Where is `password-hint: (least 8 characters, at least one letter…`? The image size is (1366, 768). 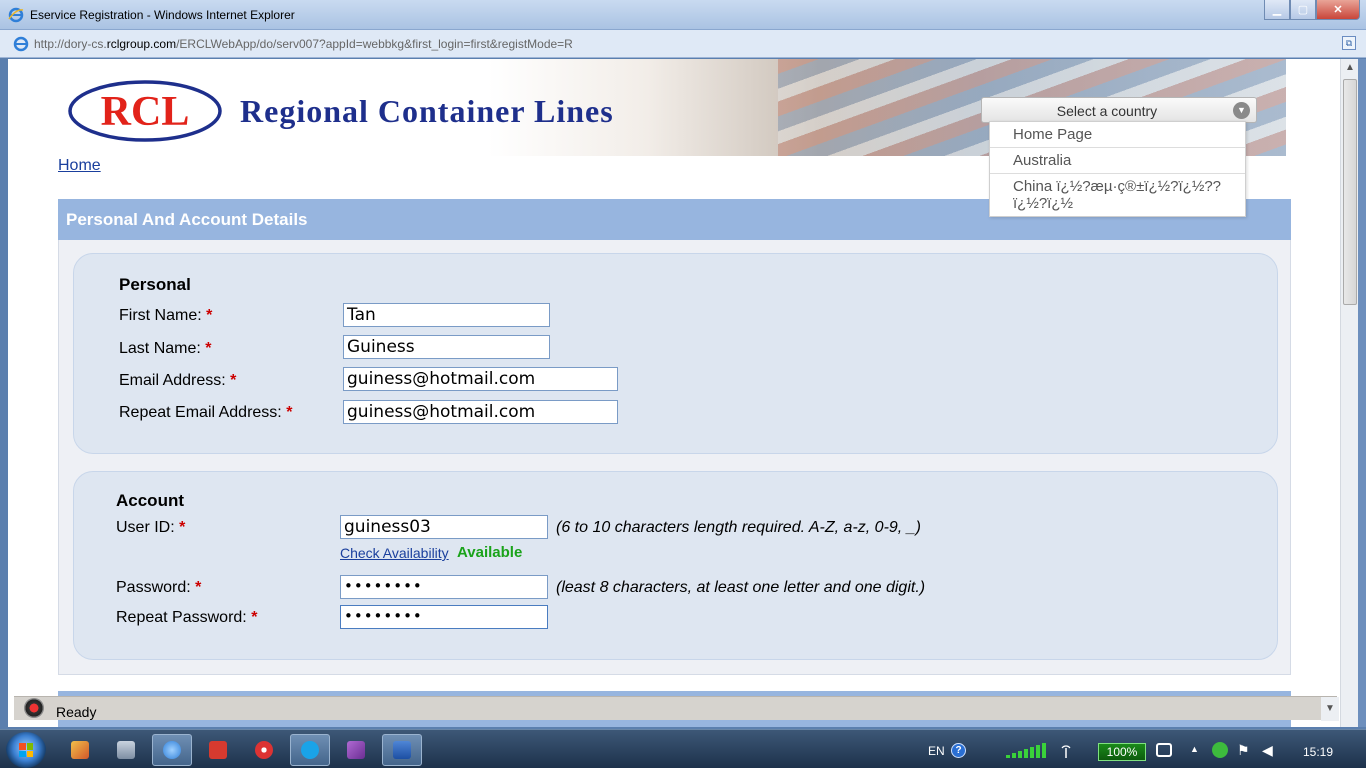
password-hint: (least 8 characters, at least one letter… is located at coordinates (741, 587).